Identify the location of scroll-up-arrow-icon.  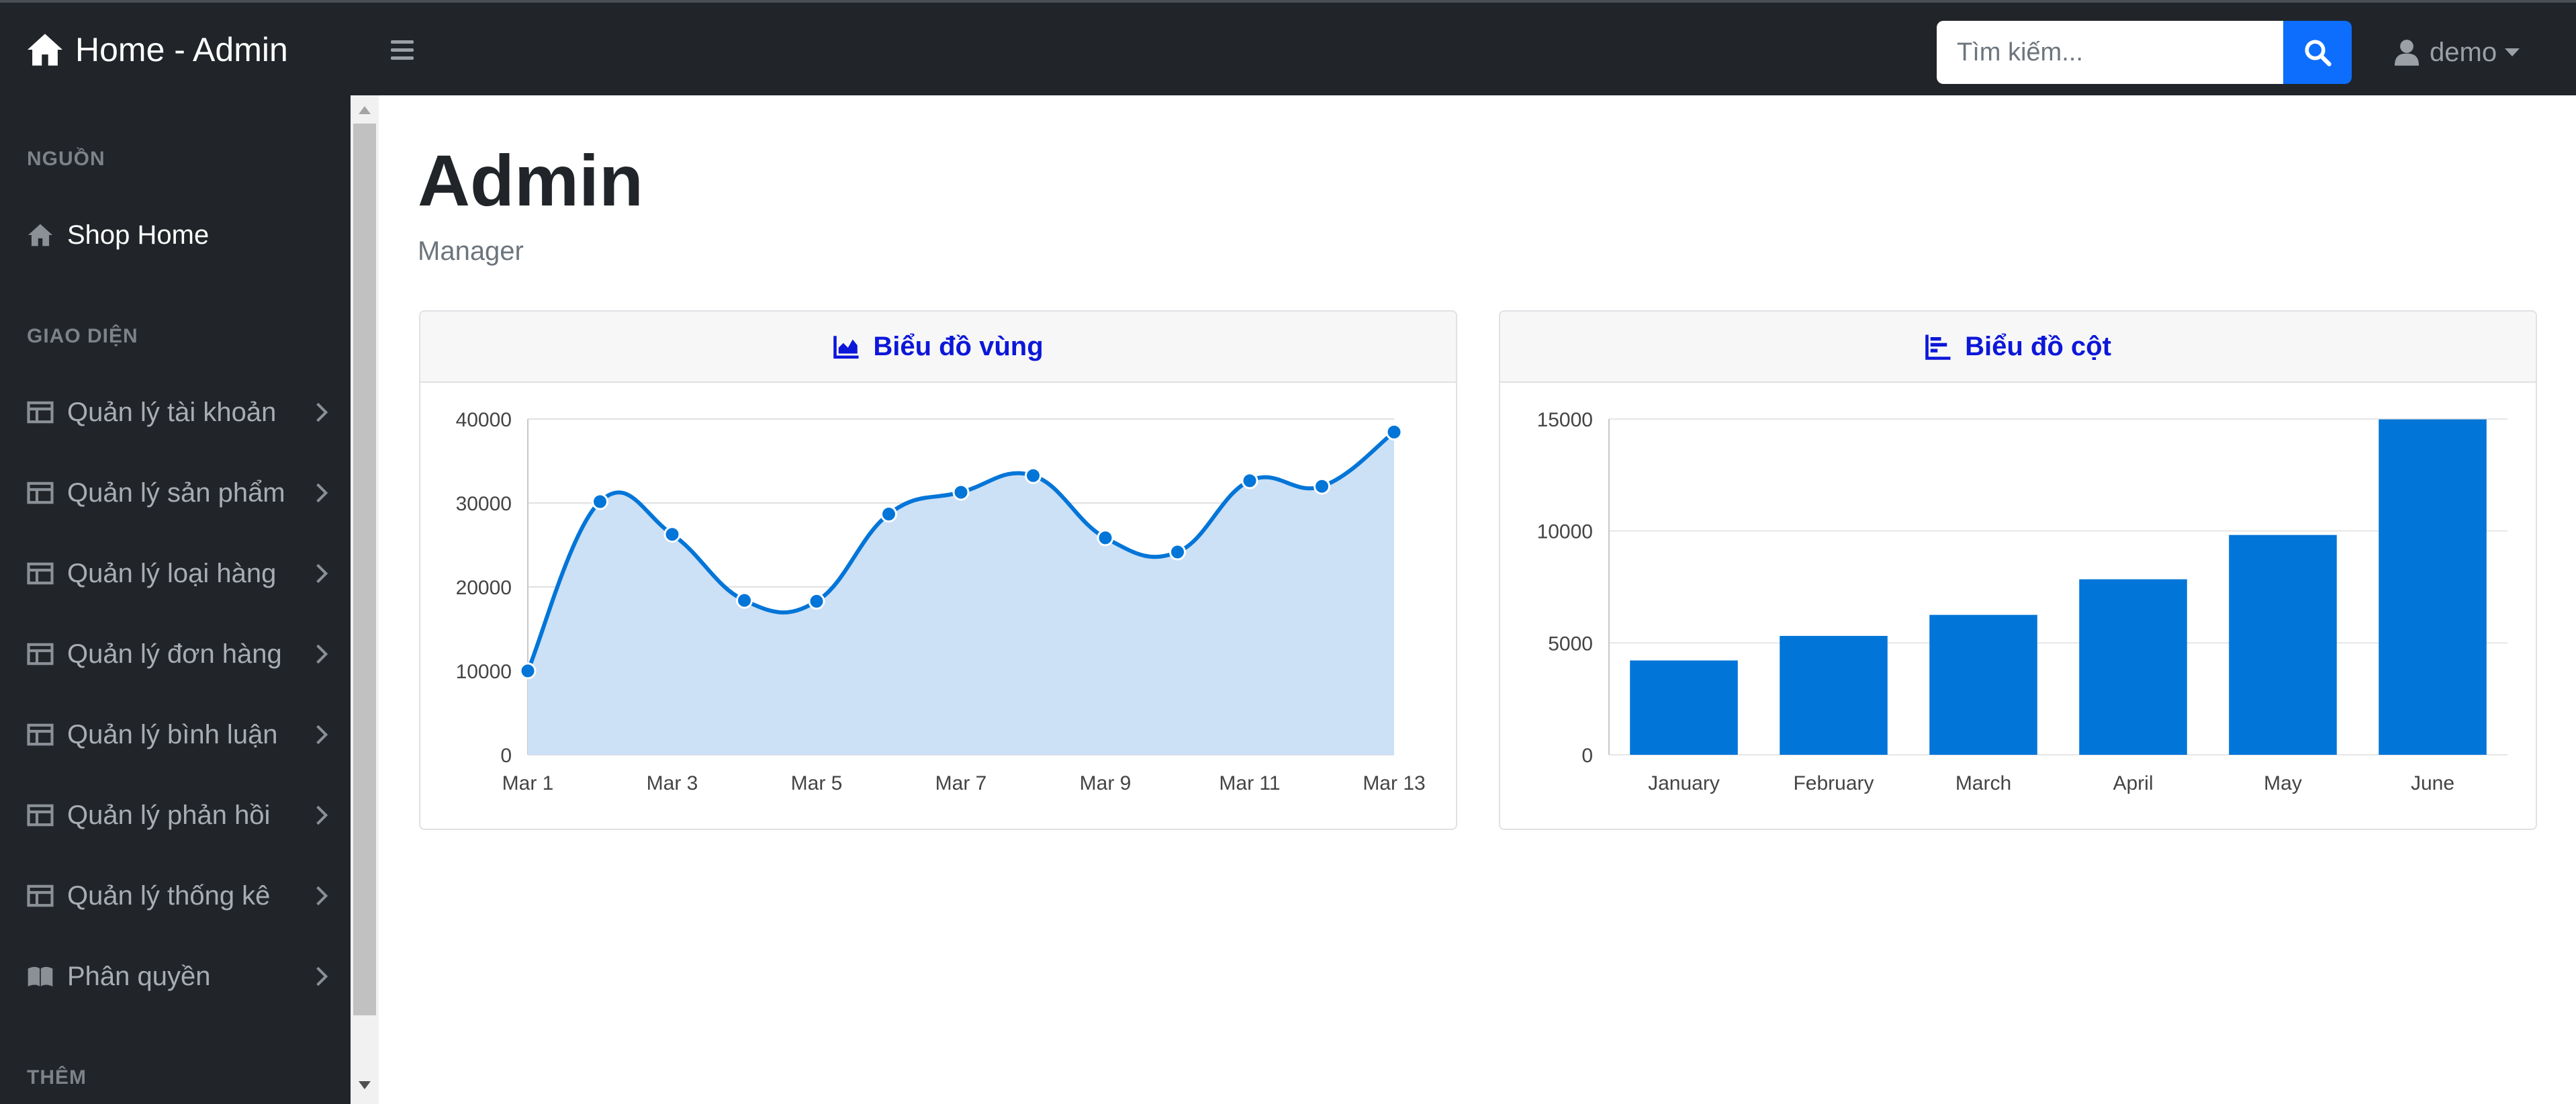
(365, 110).